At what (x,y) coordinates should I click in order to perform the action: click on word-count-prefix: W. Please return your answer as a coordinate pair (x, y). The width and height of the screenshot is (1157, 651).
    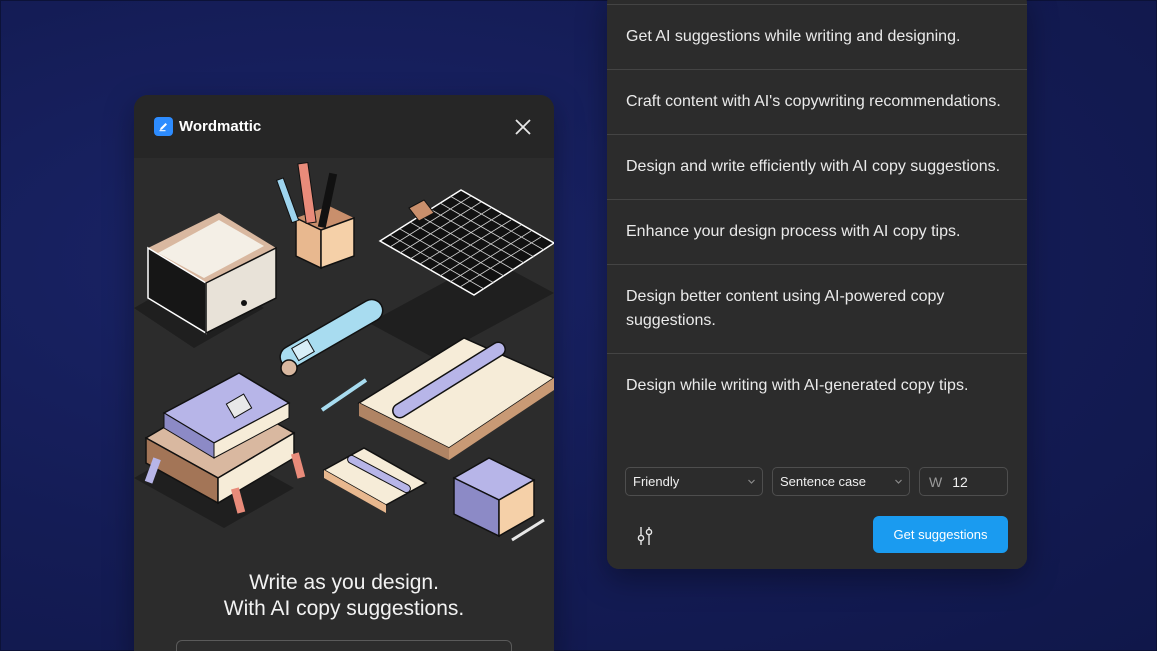
    Looking at the image, I should click on (936, 481).